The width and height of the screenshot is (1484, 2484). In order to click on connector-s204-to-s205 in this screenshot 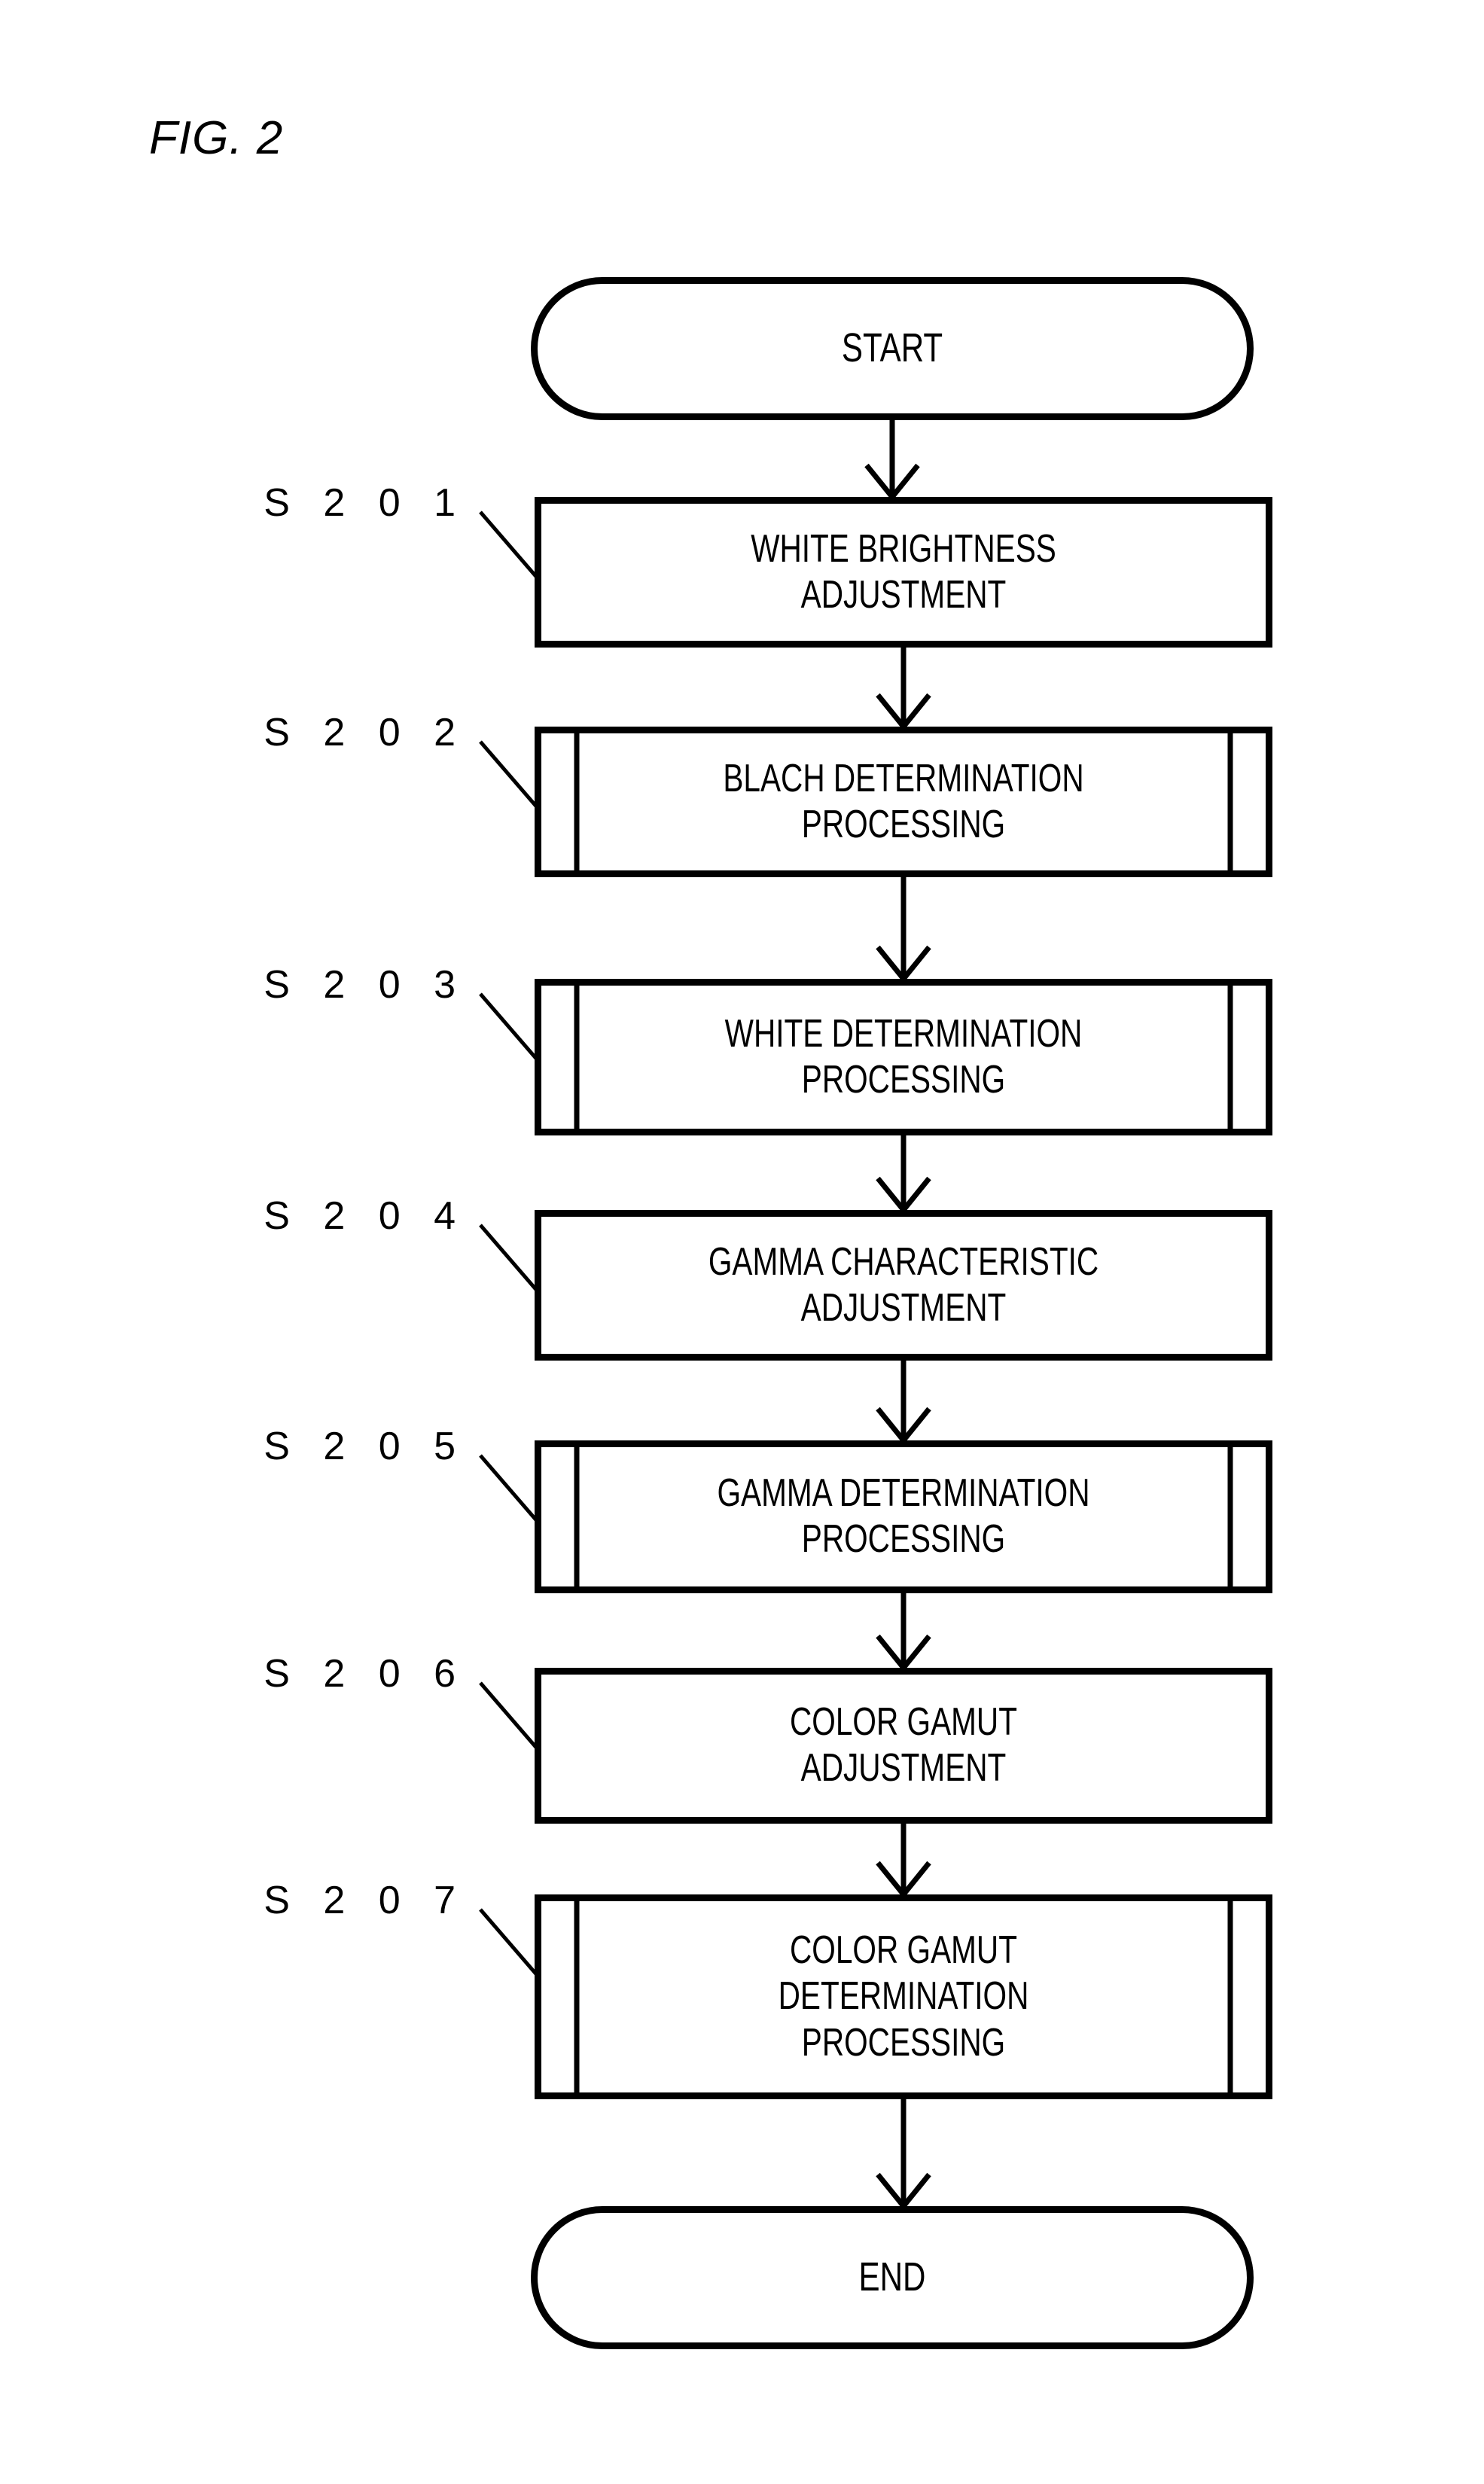, I will do `click(903, 1403)`.